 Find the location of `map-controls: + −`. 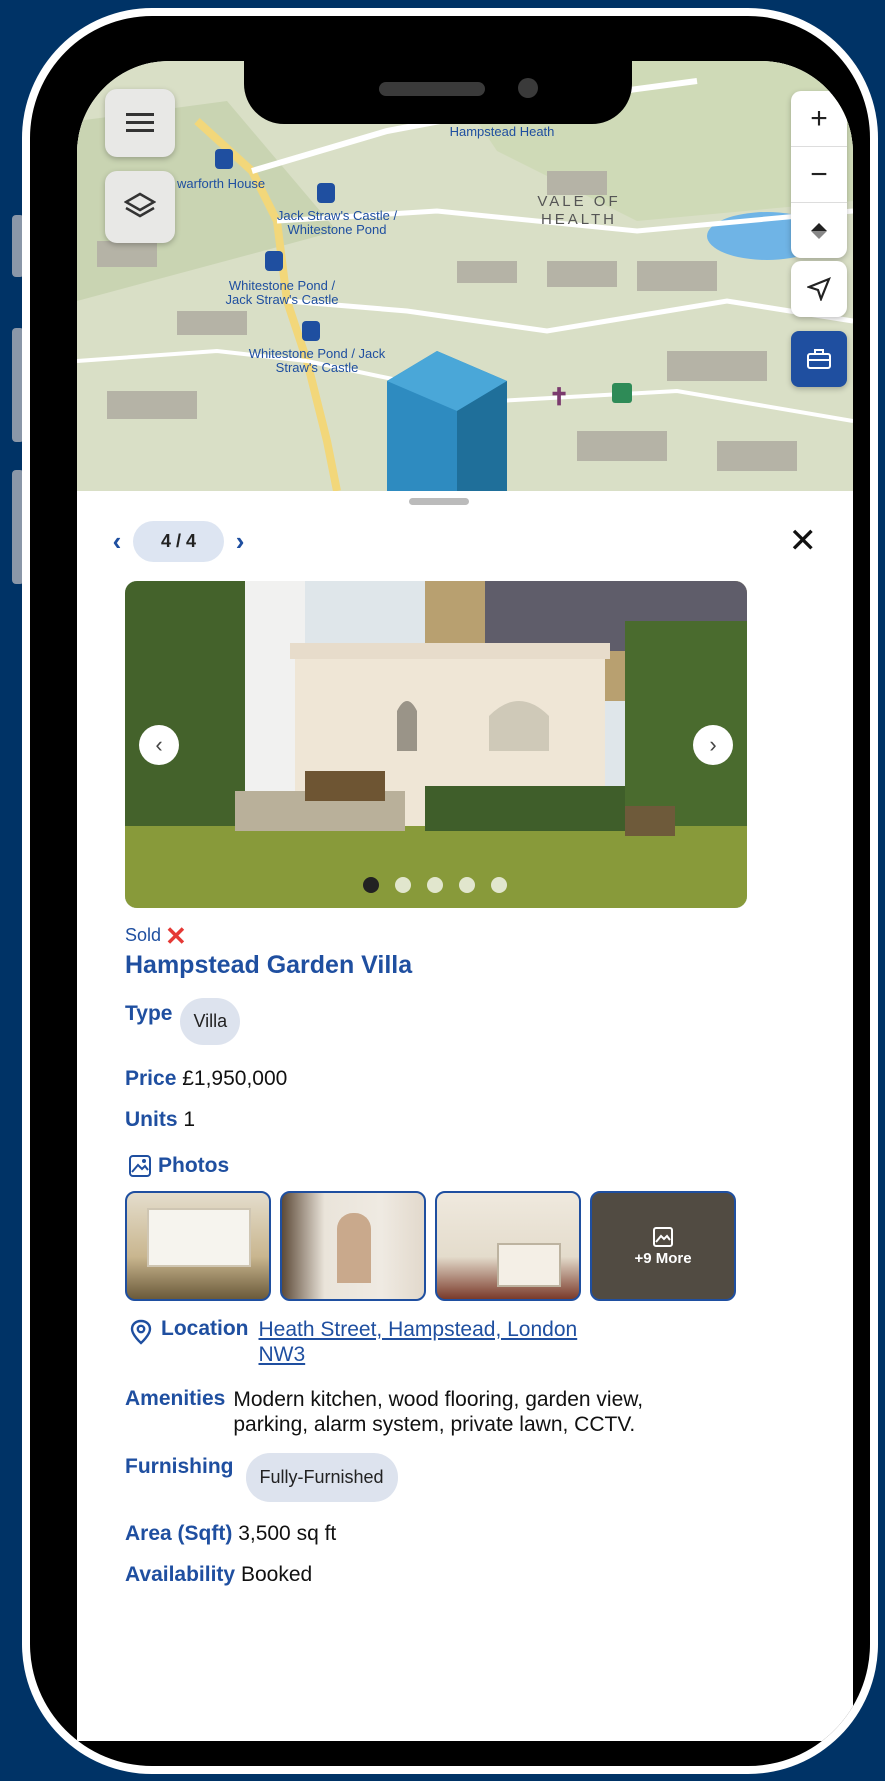

map-controls: + − is located at coordinates (819, 174).